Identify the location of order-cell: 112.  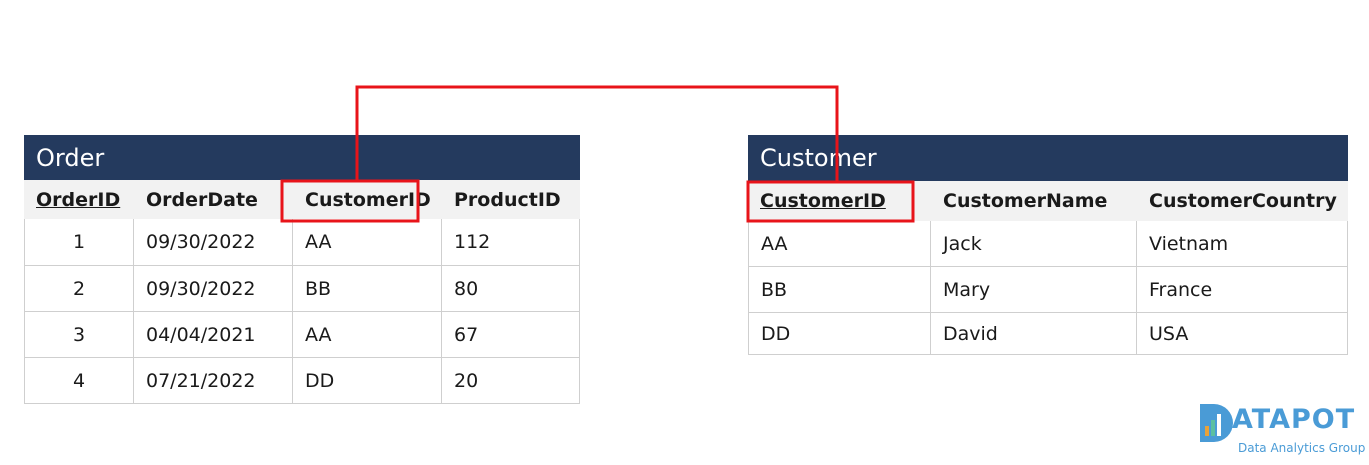
(511, 242).